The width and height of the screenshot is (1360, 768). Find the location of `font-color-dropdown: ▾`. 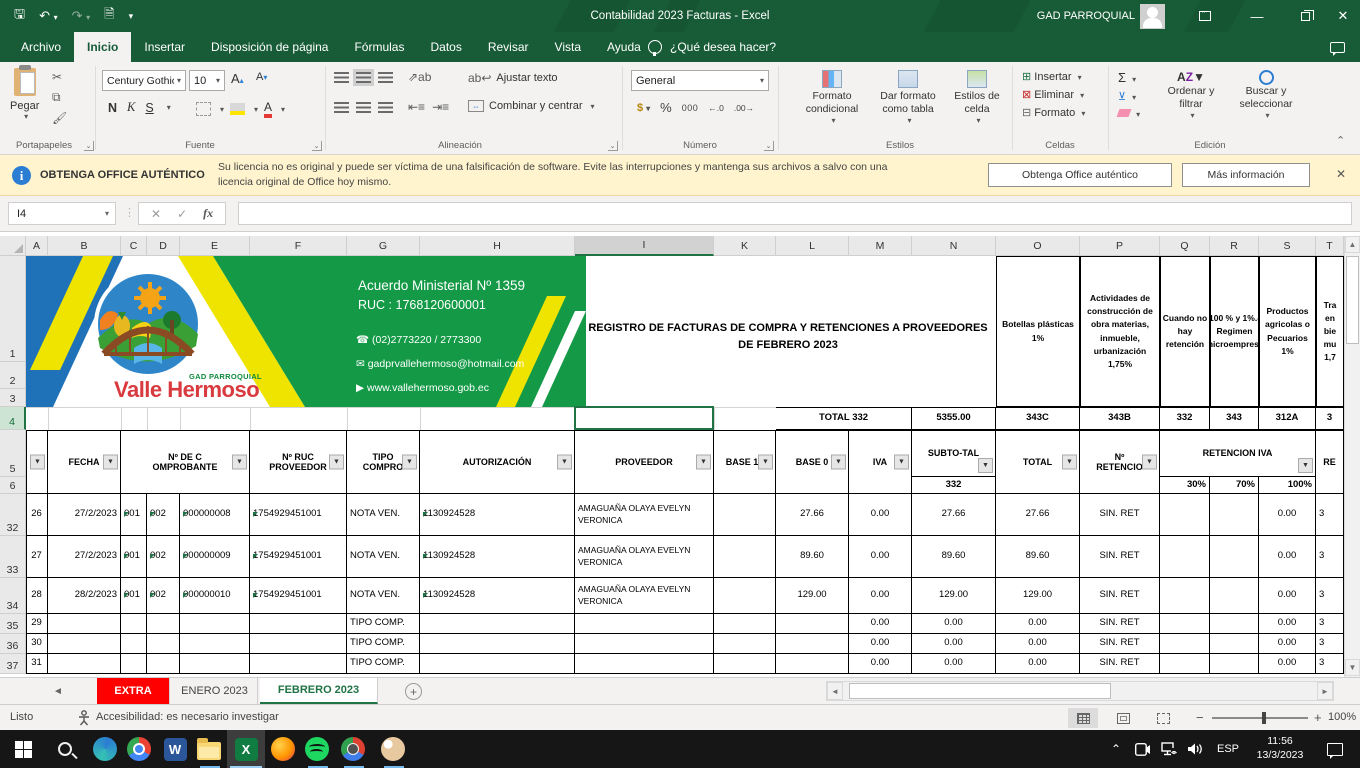

font-color-dropdown: ▾ is located at coordinates (283, 109).